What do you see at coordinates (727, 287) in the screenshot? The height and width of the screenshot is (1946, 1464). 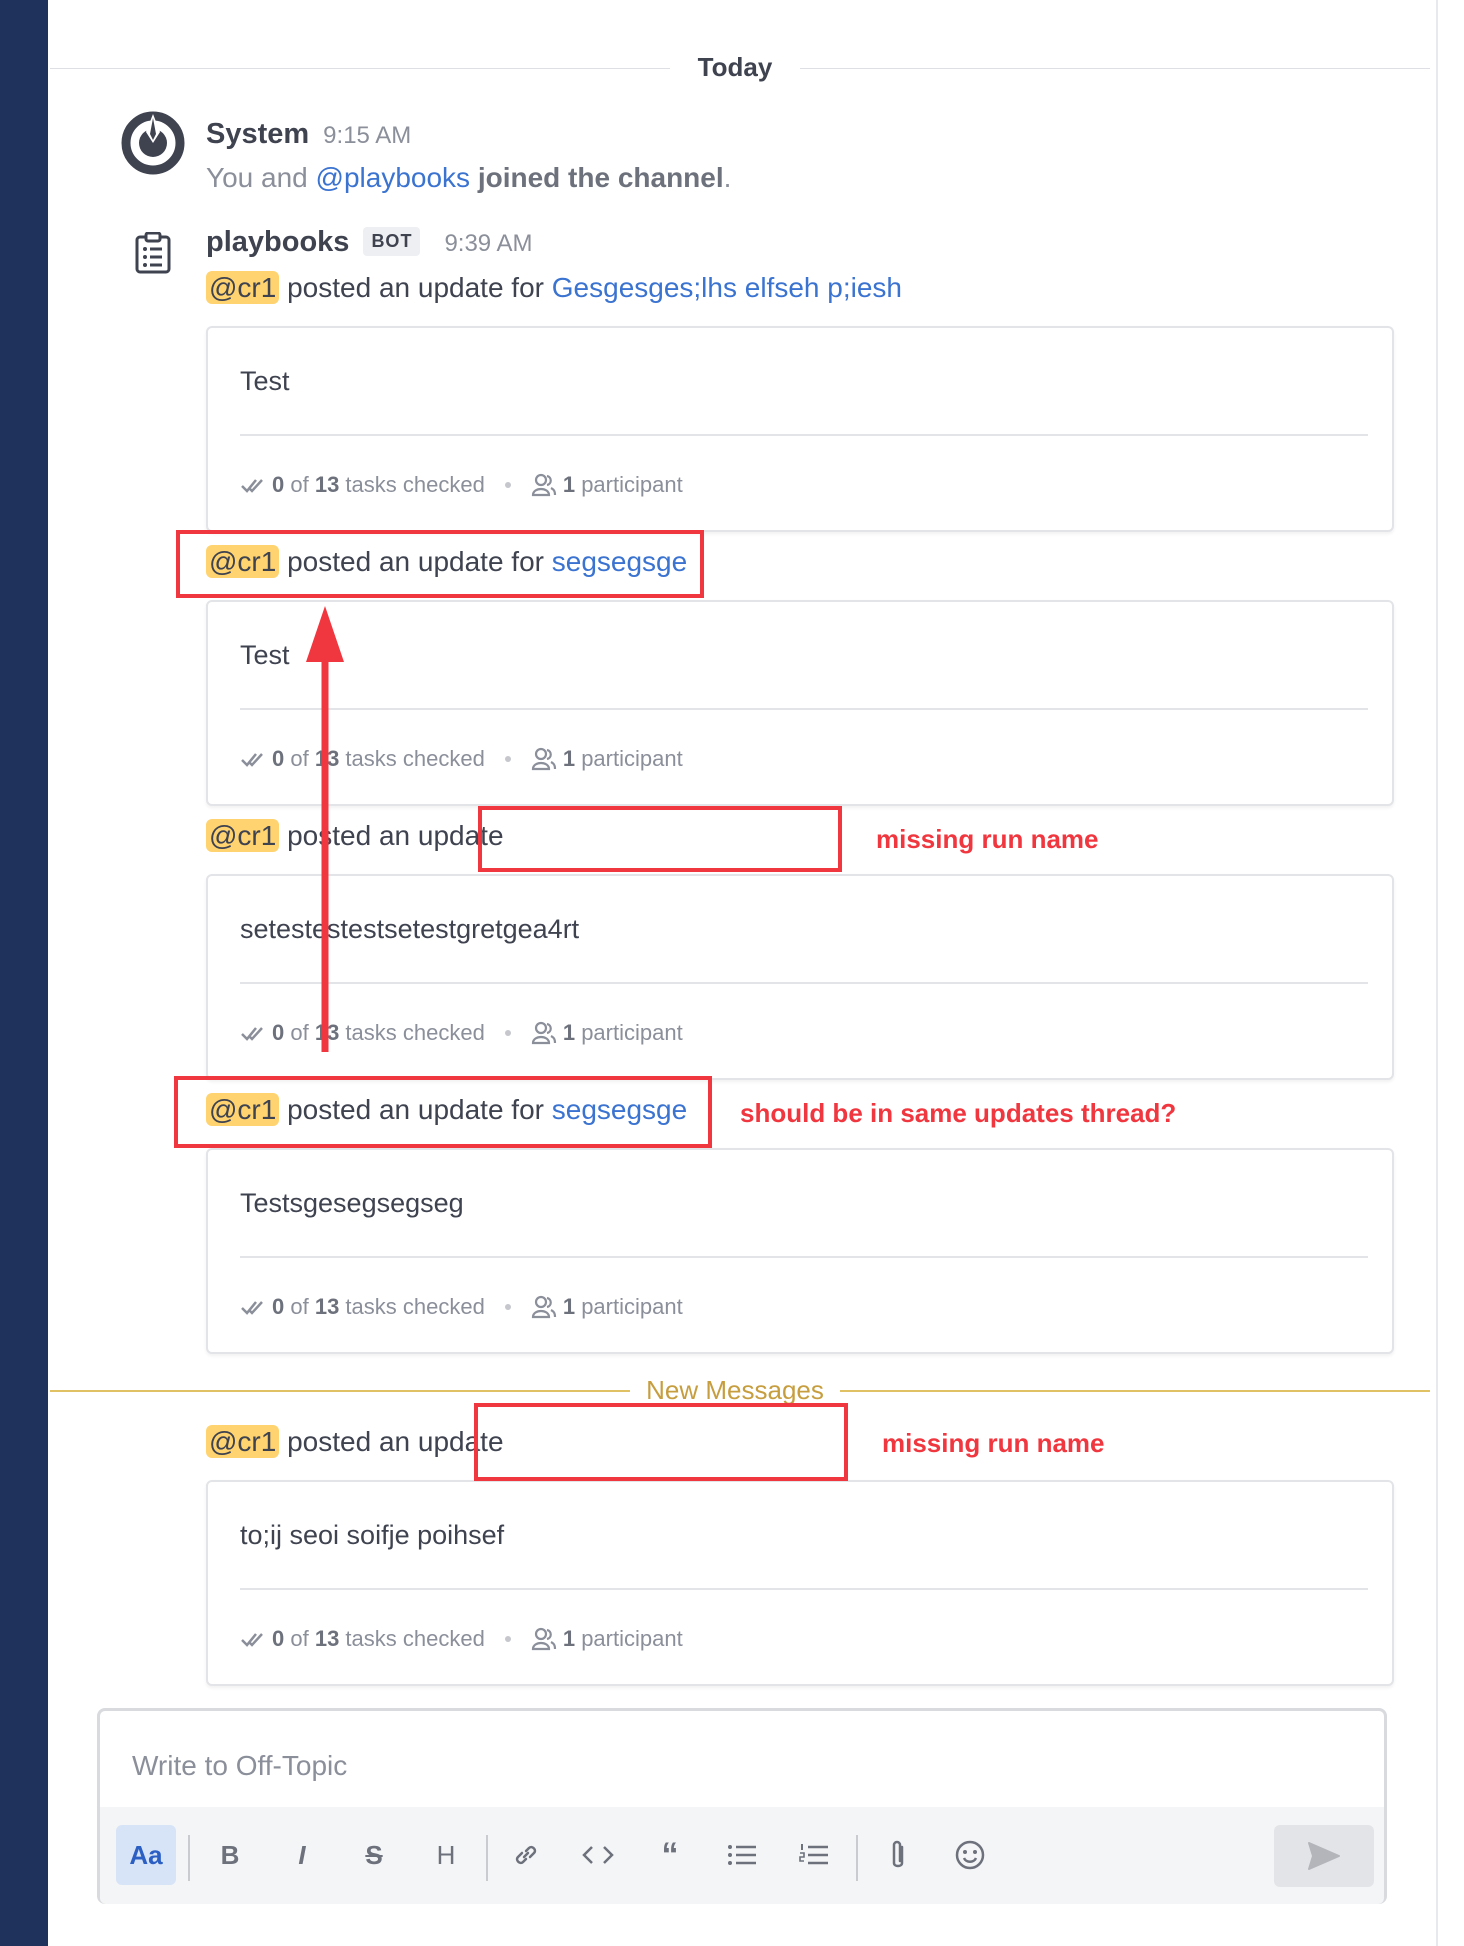 I see `run-link: Gesgesges;lhs elfseh p;iesh` at bounding box center [727, 287].